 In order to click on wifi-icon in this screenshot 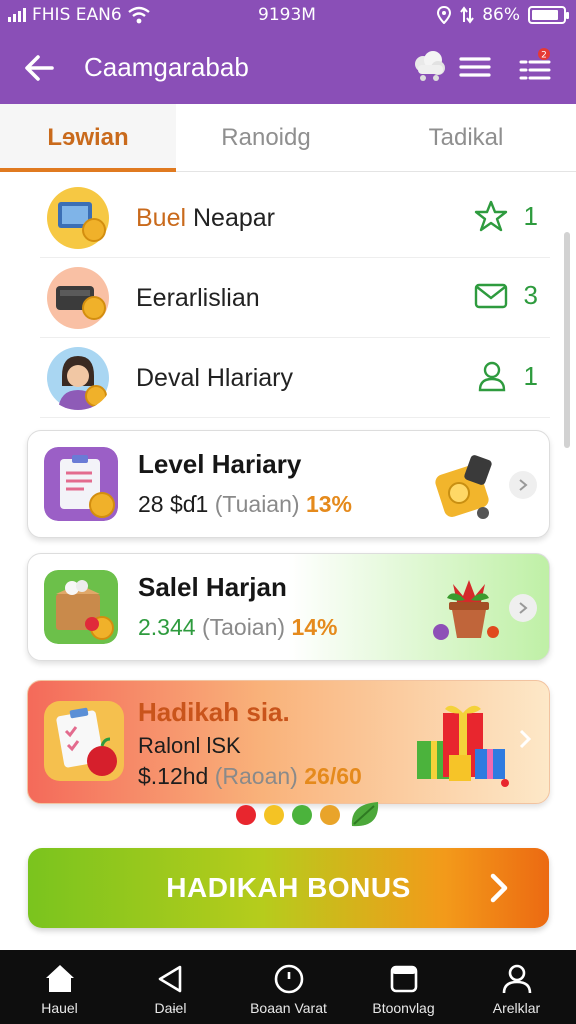, I will do `click(138, 15)`.